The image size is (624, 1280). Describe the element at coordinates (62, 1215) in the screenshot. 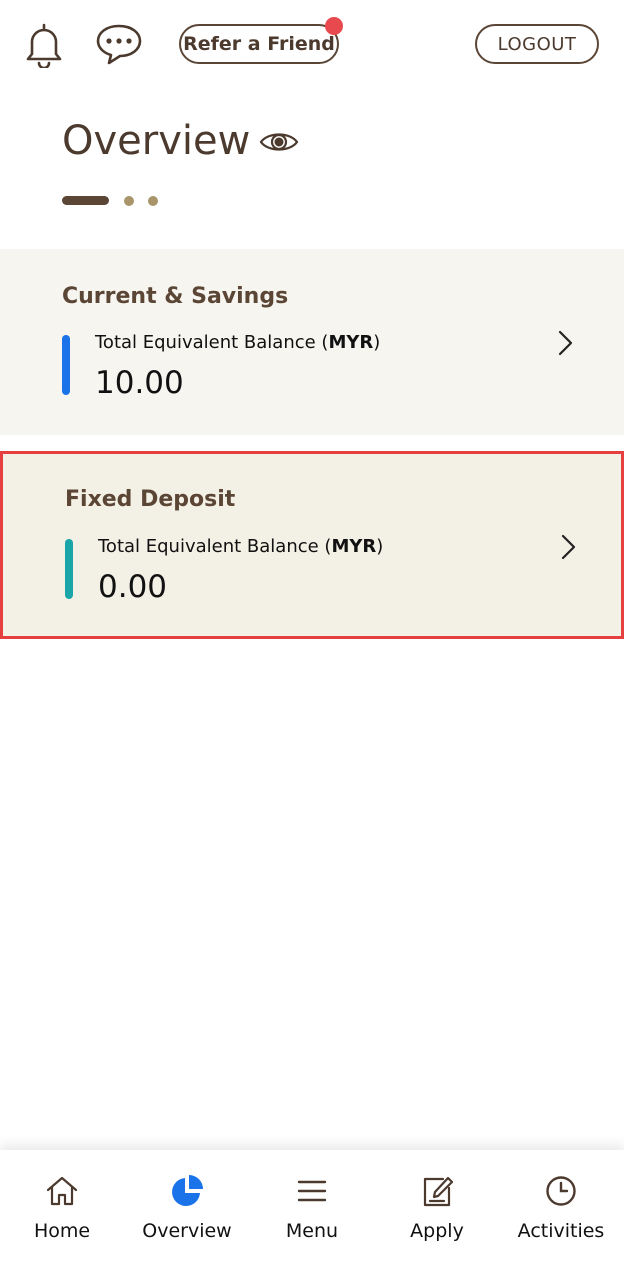

I see `nav-home: Home` at that location.